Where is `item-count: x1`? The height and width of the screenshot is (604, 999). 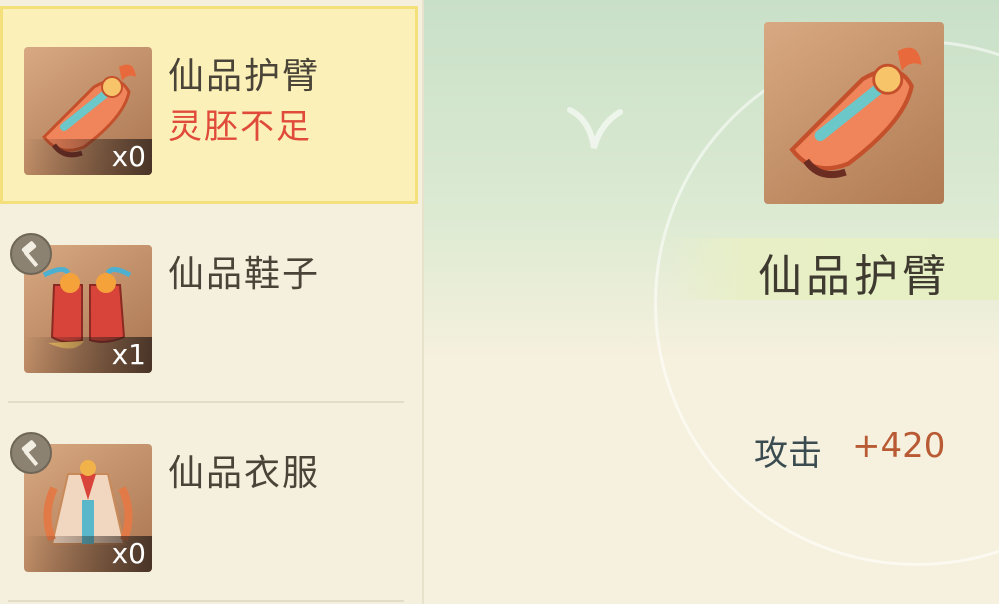 item-count: x1 is located at coordinates (128, 354).